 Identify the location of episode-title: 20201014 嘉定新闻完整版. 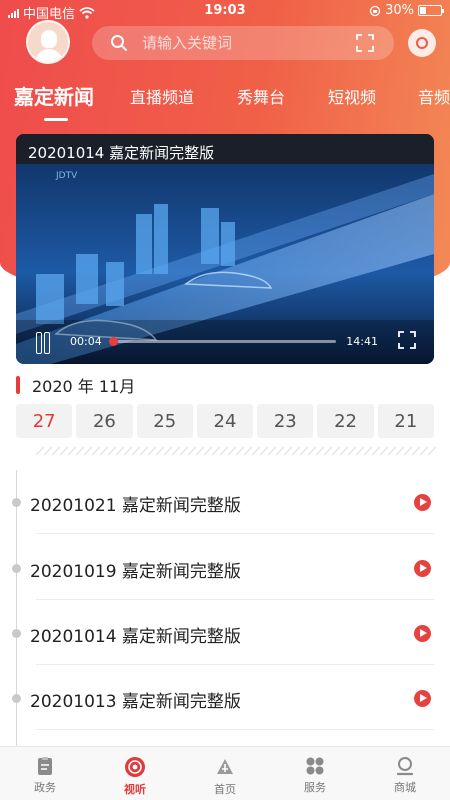
(135, 637).